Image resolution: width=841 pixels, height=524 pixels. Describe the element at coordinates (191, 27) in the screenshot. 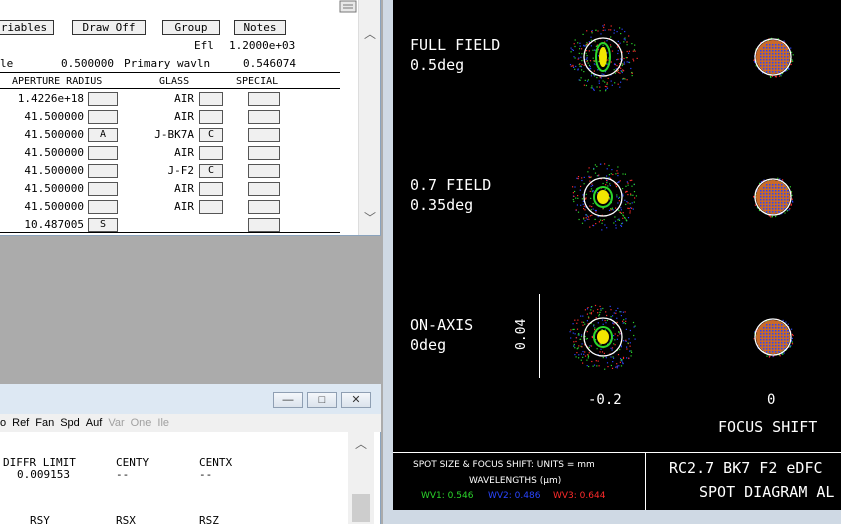

I see `group-button: Group` at that location.